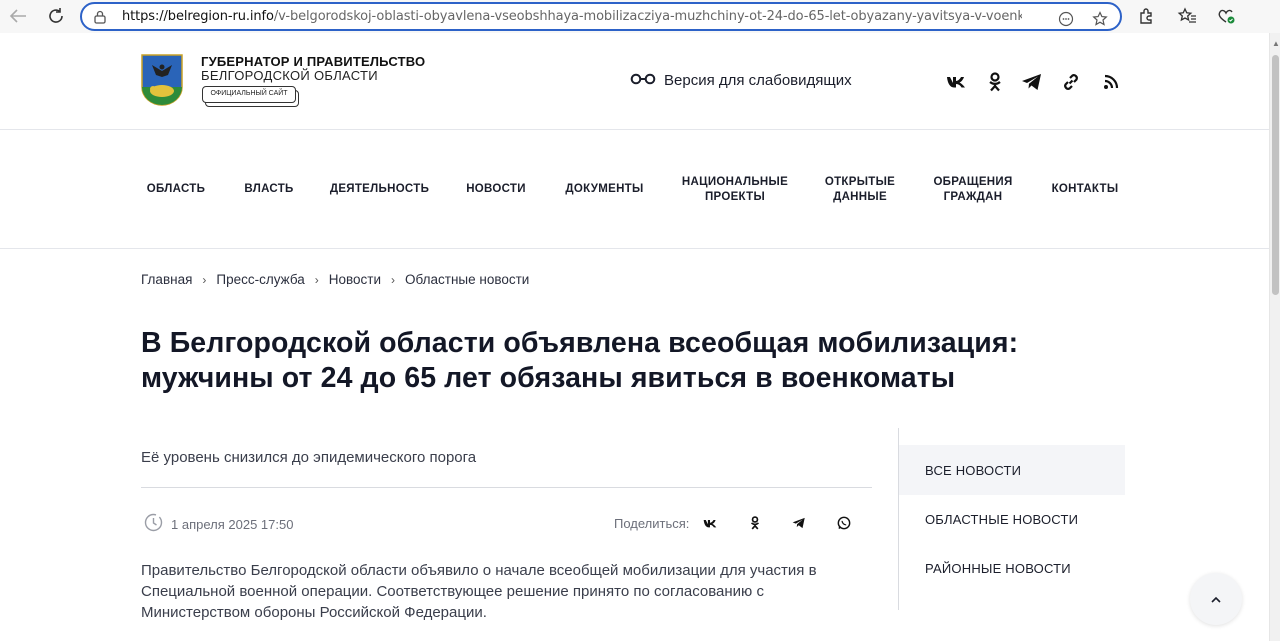 Image resolution: width=1280 pixels, height=641 pixels. Describe the element at coordinates (1071, 82) in the screenshot. I see `link-icon` at that location.